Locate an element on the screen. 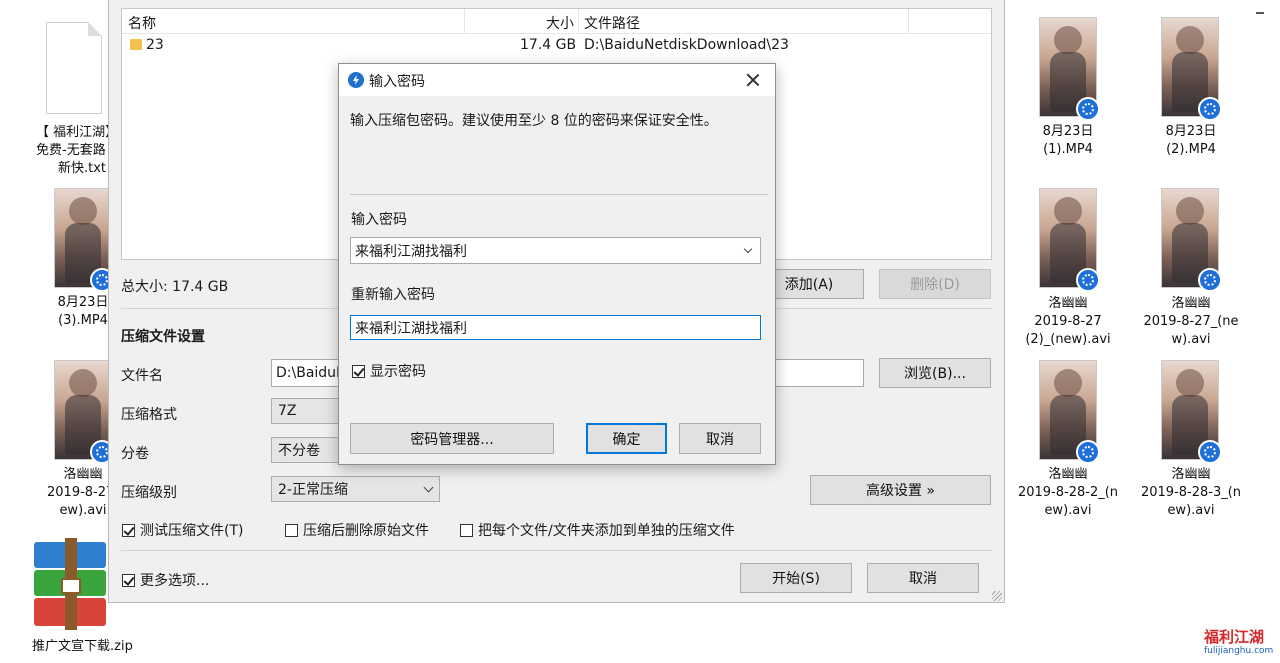  bandizip-icon is located at coordinates (356, 80).